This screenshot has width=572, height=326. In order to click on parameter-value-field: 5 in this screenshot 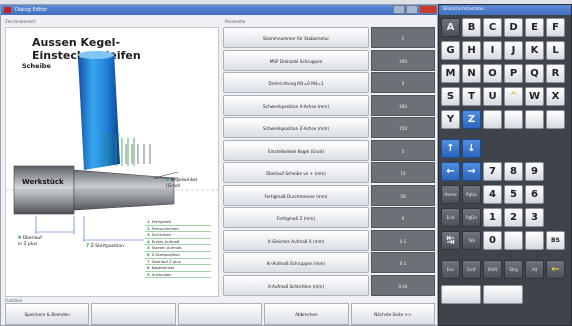, I will do `click(403, 150)`.